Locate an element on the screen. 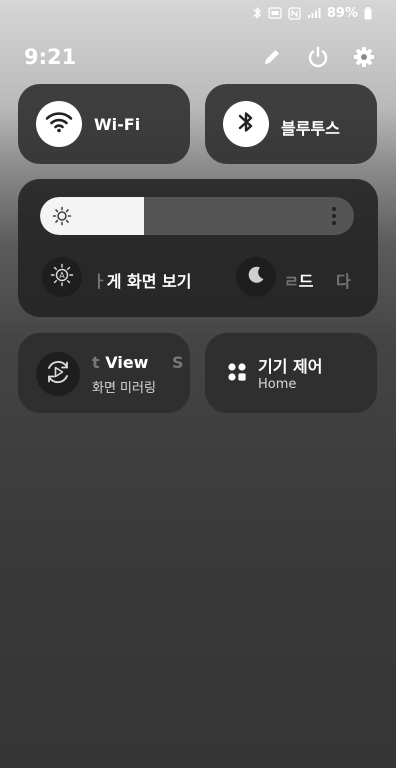 The width and height of the screenshot is (396, 768). wifi-tile: Wi-Fi is located at coordinates (104, 124).